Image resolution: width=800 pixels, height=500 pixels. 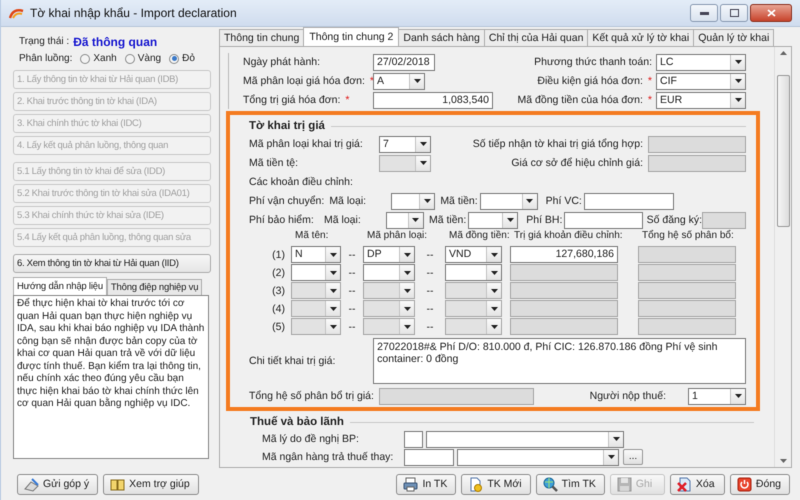 I want to click on close-icon, so click(x=771, y=13).